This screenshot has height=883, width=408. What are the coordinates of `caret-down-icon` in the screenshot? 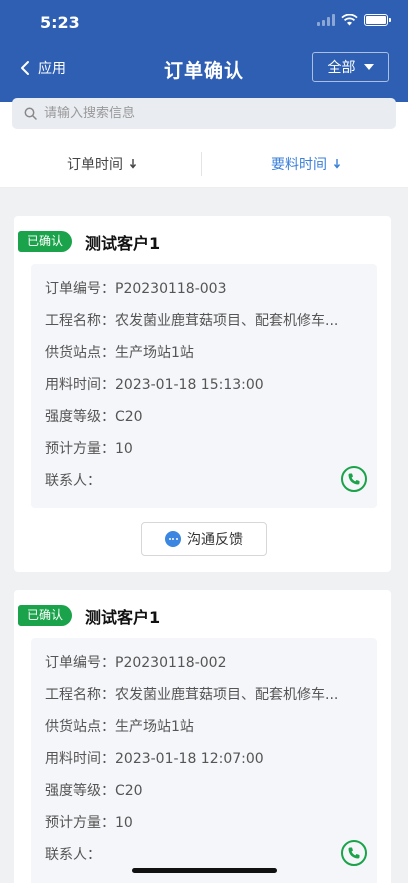 It's located at (368, 67).